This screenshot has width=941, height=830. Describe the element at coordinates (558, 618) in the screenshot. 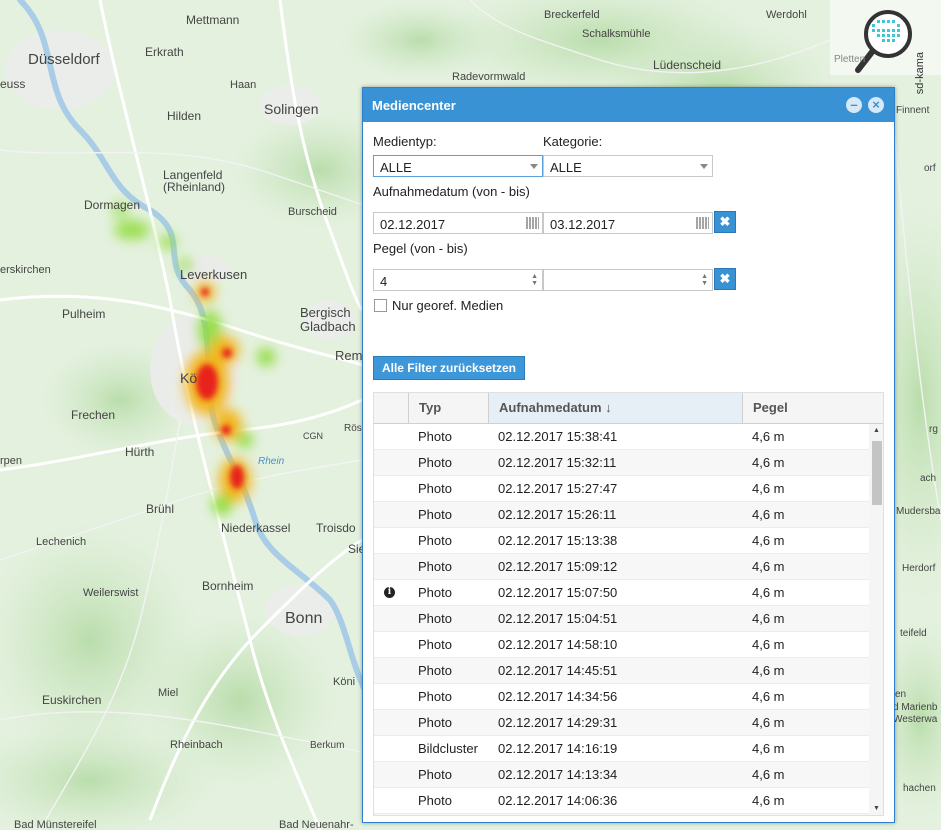

I see `cell-aufnahmedatum: 02.12.2017 15:04:51` at that location.